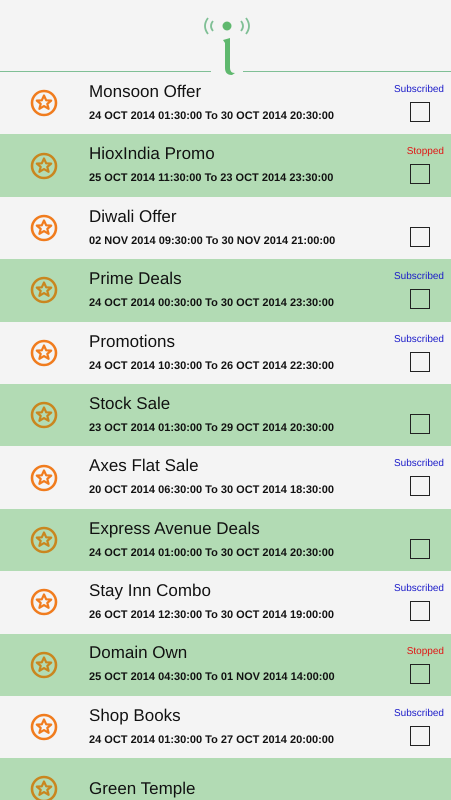 The height and width of the screenshot is (800, 451). I want to click on offer-period: 24 OCT 2014 01:30:00 To 30 OCT 2014 20:30:00, so click(211, 116).